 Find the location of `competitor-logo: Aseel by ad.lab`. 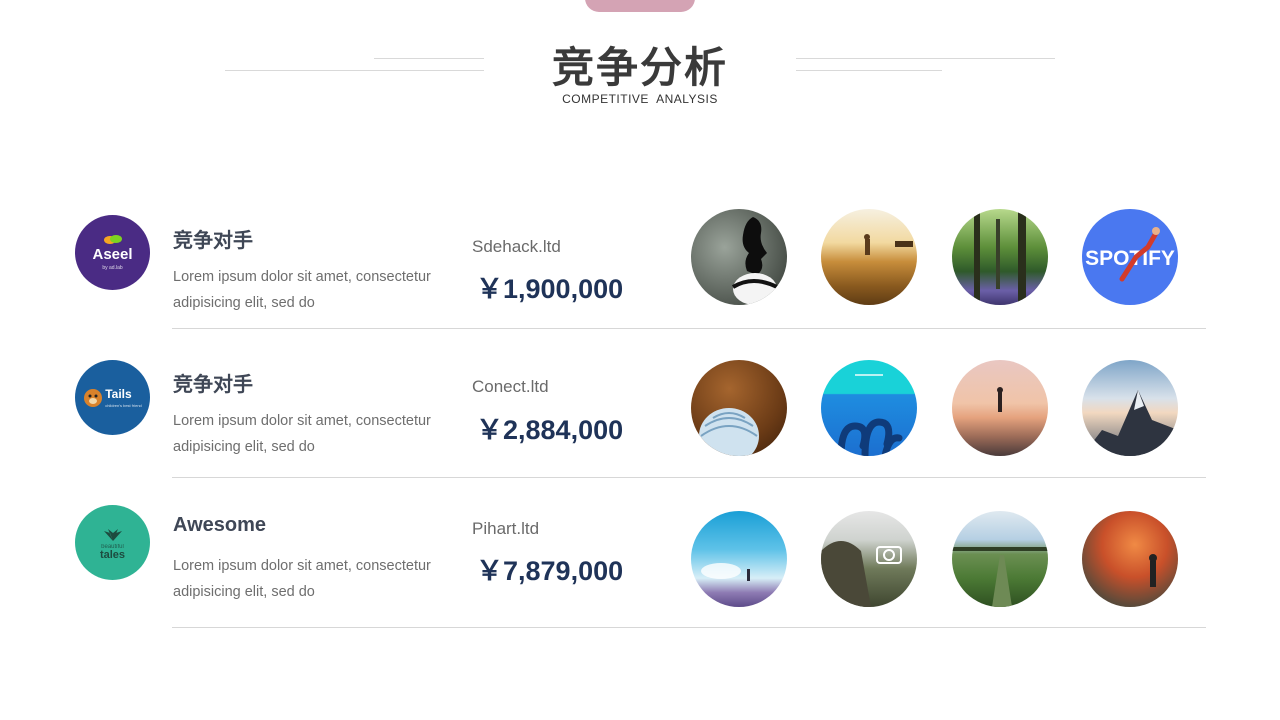

competitor-logo: Aseel by ad.lab is located at coordinates (112, 252).